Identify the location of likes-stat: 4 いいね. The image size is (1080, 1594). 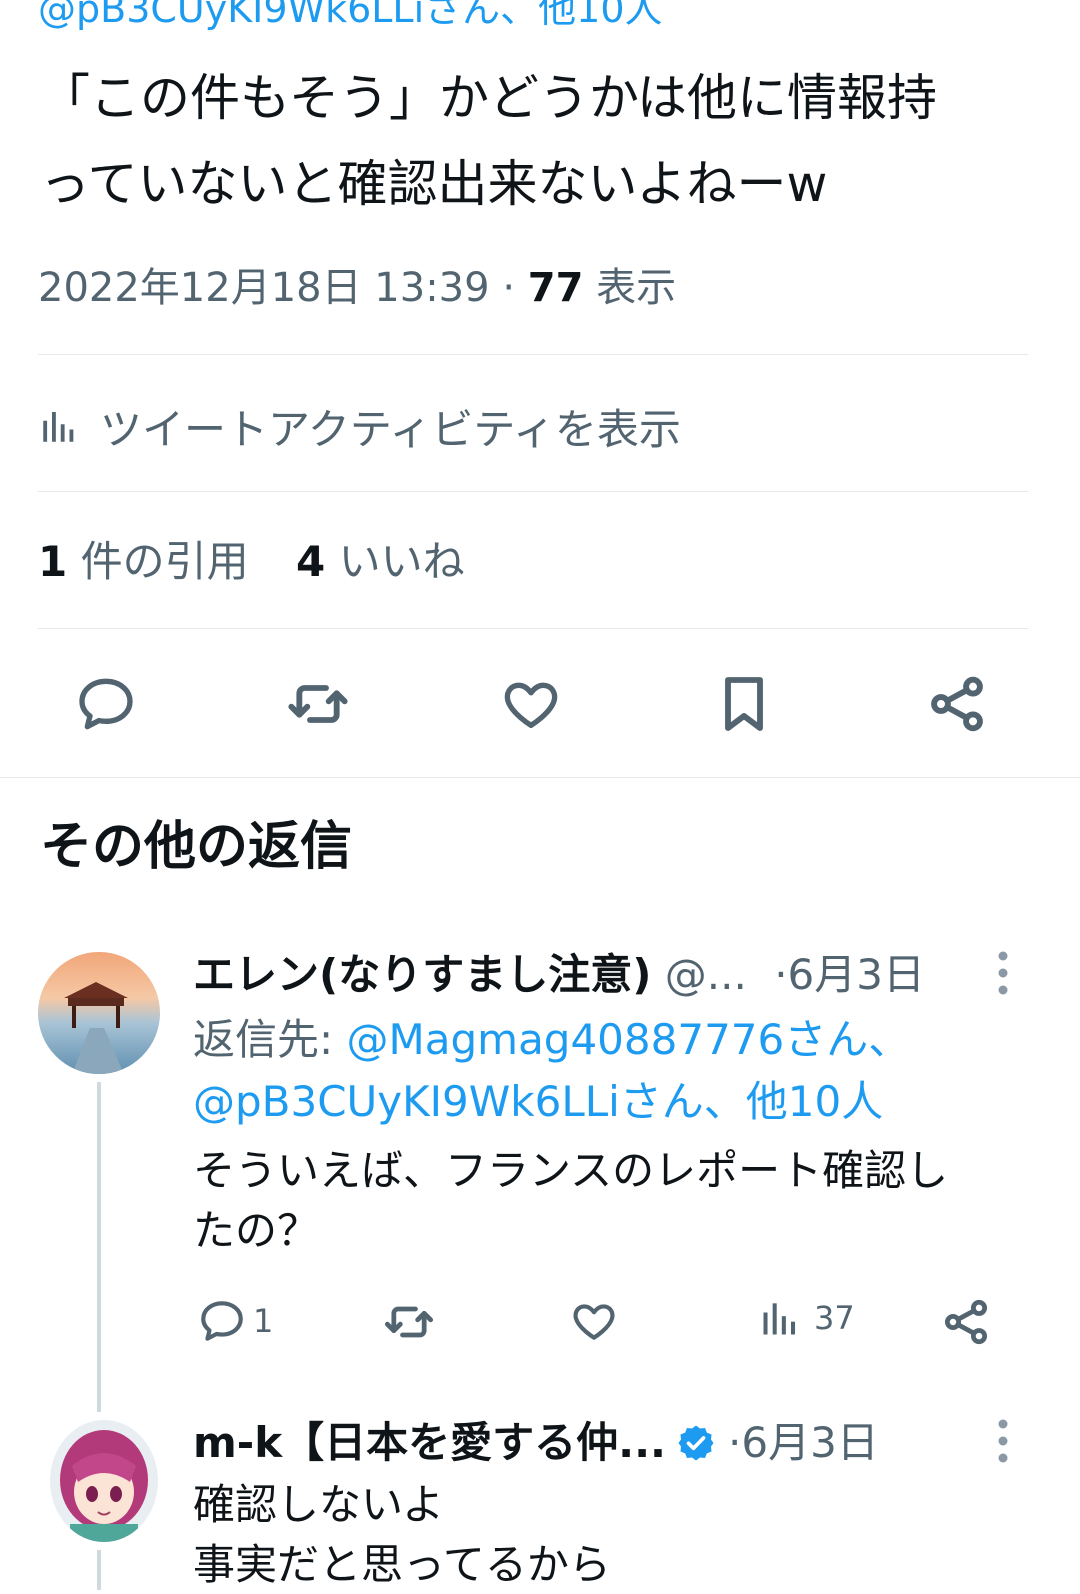
(380, 561).